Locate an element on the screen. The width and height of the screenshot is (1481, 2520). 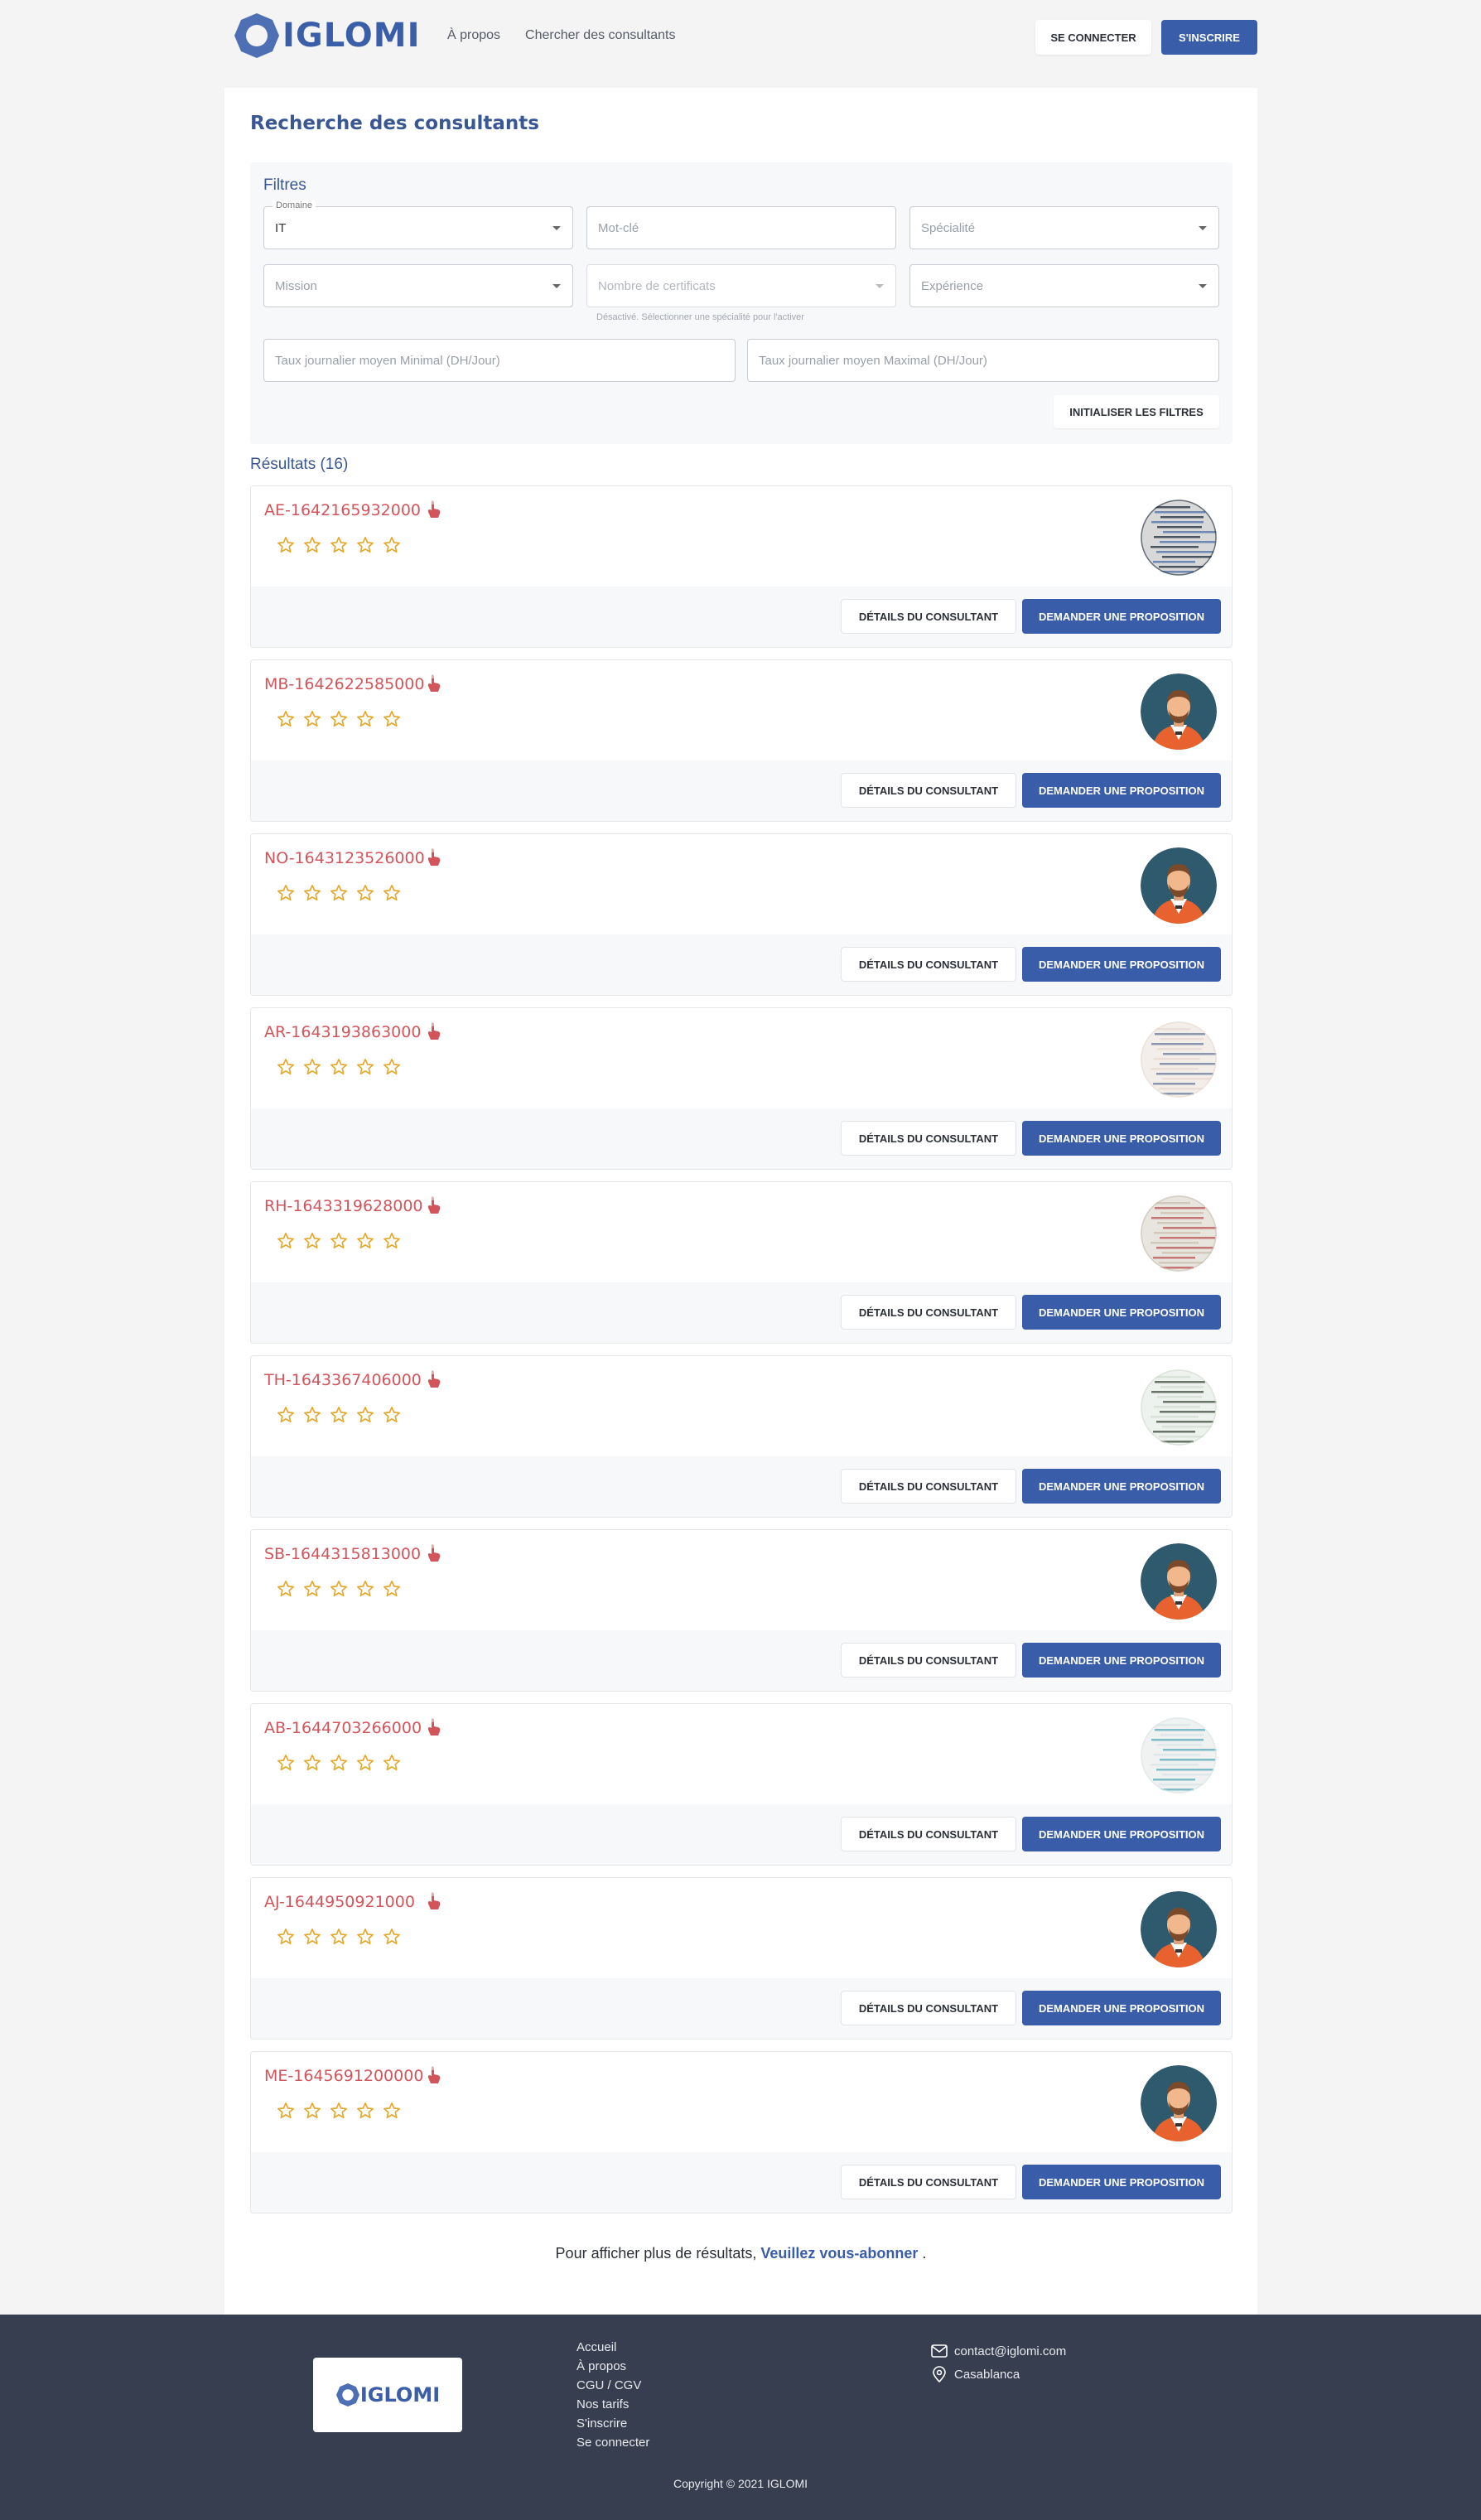
brand-logo: IGLOMI is located at coordinates (327, 36).